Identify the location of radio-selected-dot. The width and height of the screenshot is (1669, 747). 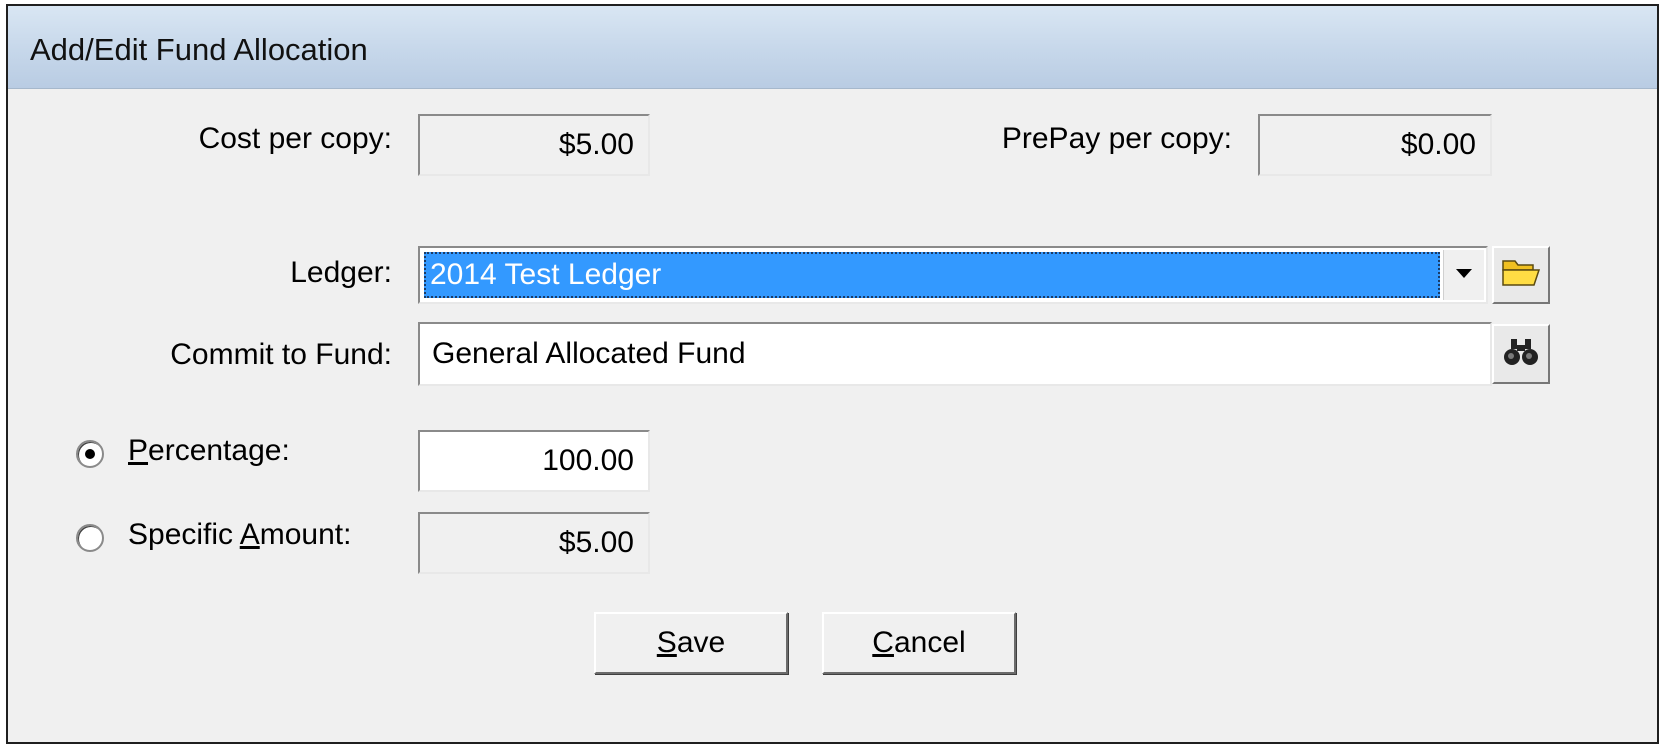
(90, 454).